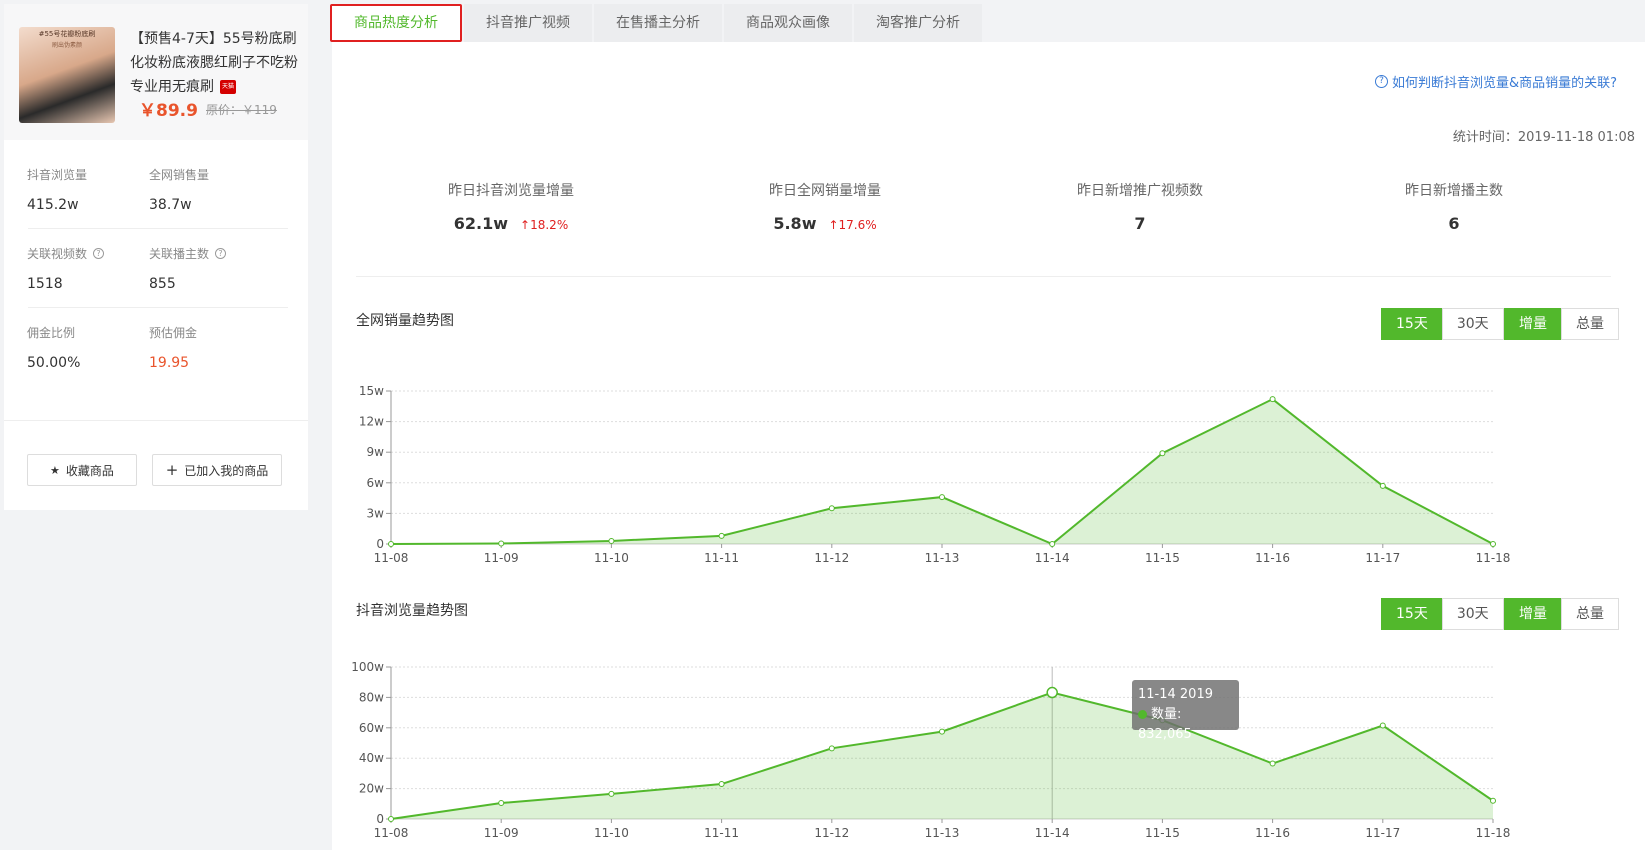  What do you see at coordinates (396, 23) in the screenshot?
I see `tab-heat-analysis: 商品热度分析` at bounding box center [396, 23].